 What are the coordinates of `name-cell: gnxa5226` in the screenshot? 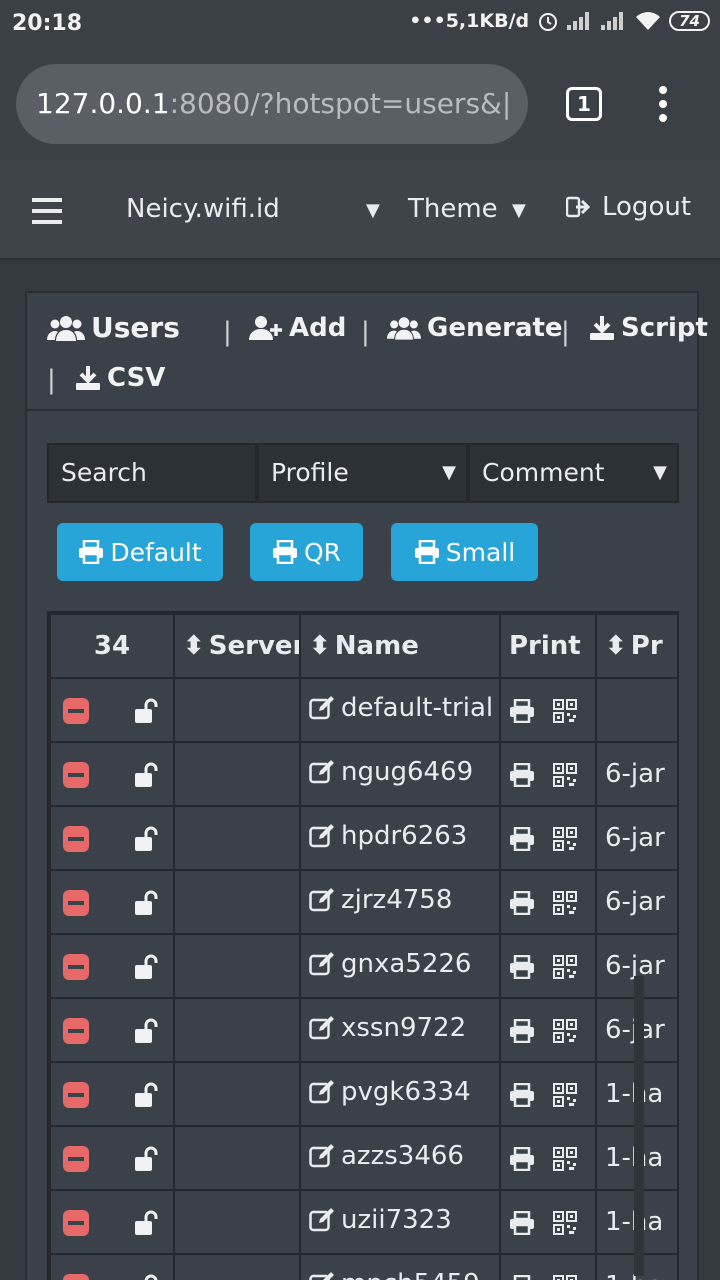 It's located at (400, 966).